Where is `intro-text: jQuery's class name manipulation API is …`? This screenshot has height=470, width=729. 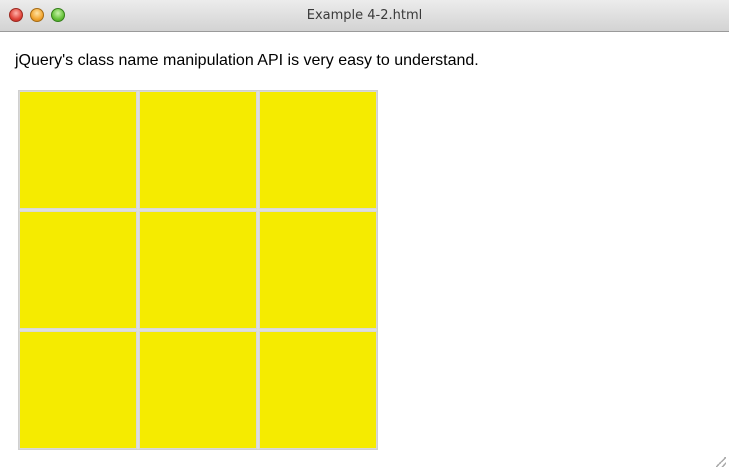
intro-text: jQuery's class name manipulation API is … is located at coordinates (247, 60).